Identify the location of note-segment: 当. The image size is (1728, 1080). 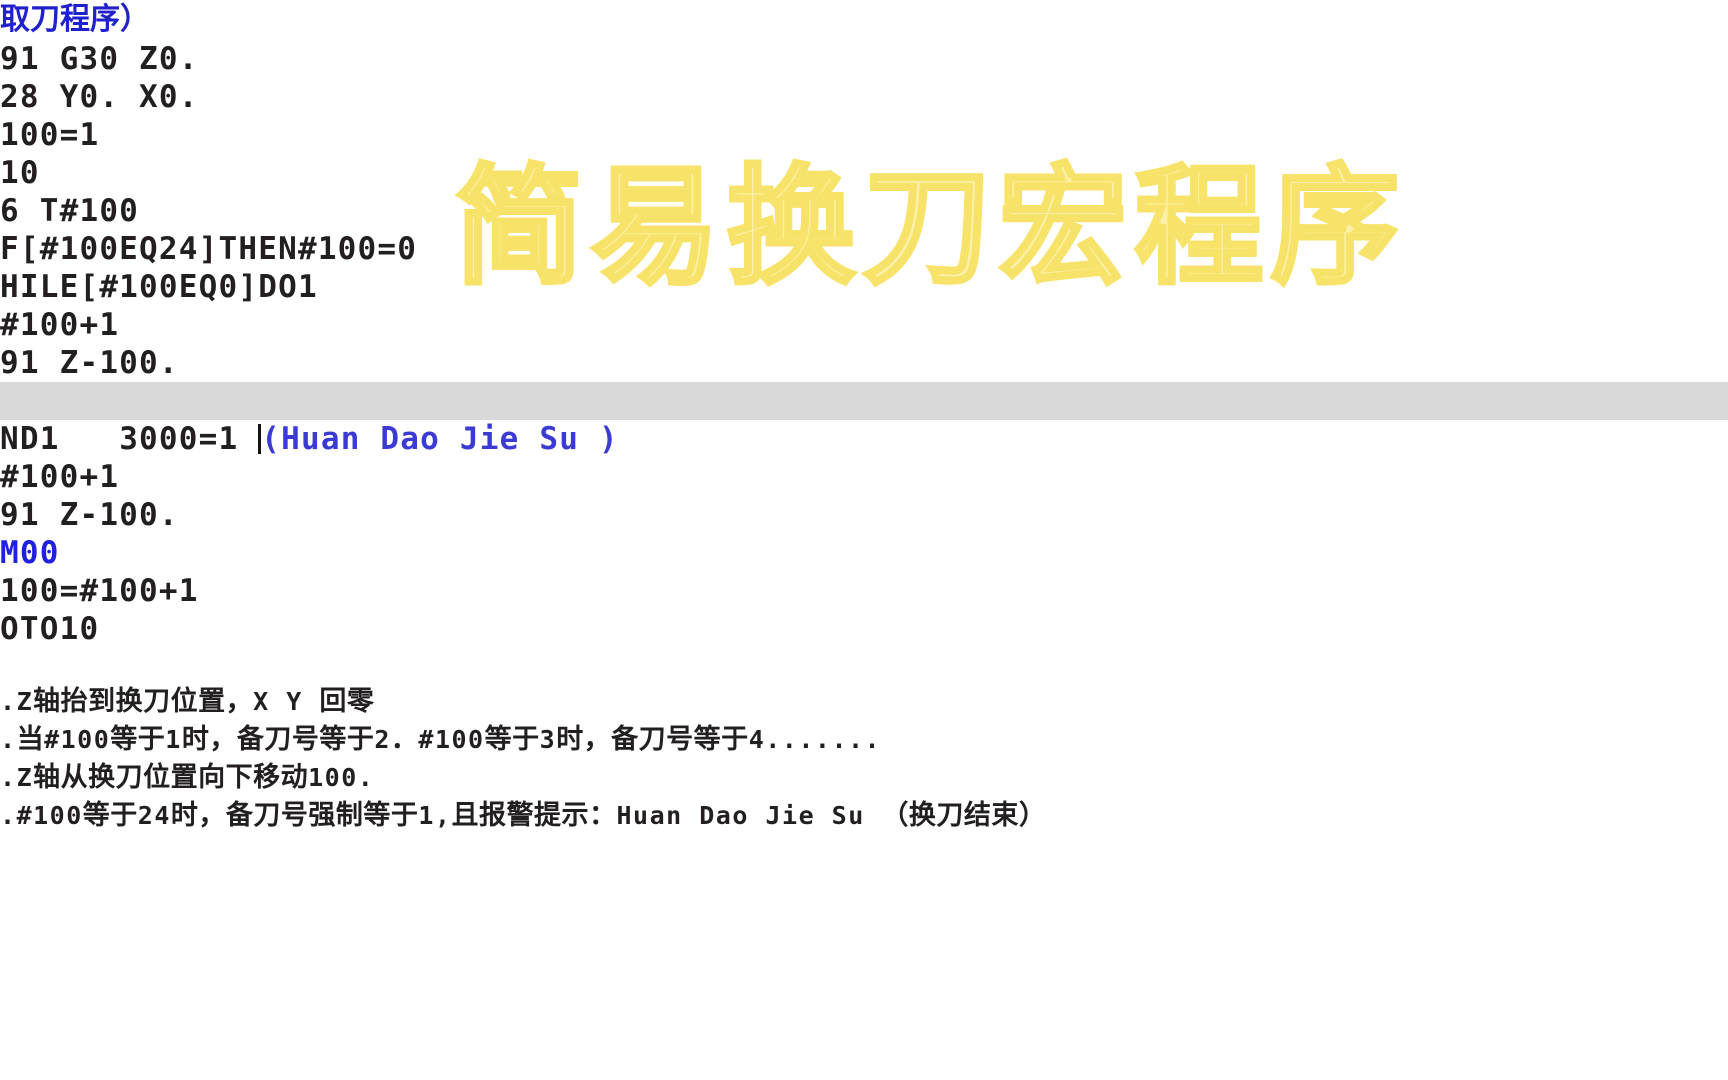
(30, 739).